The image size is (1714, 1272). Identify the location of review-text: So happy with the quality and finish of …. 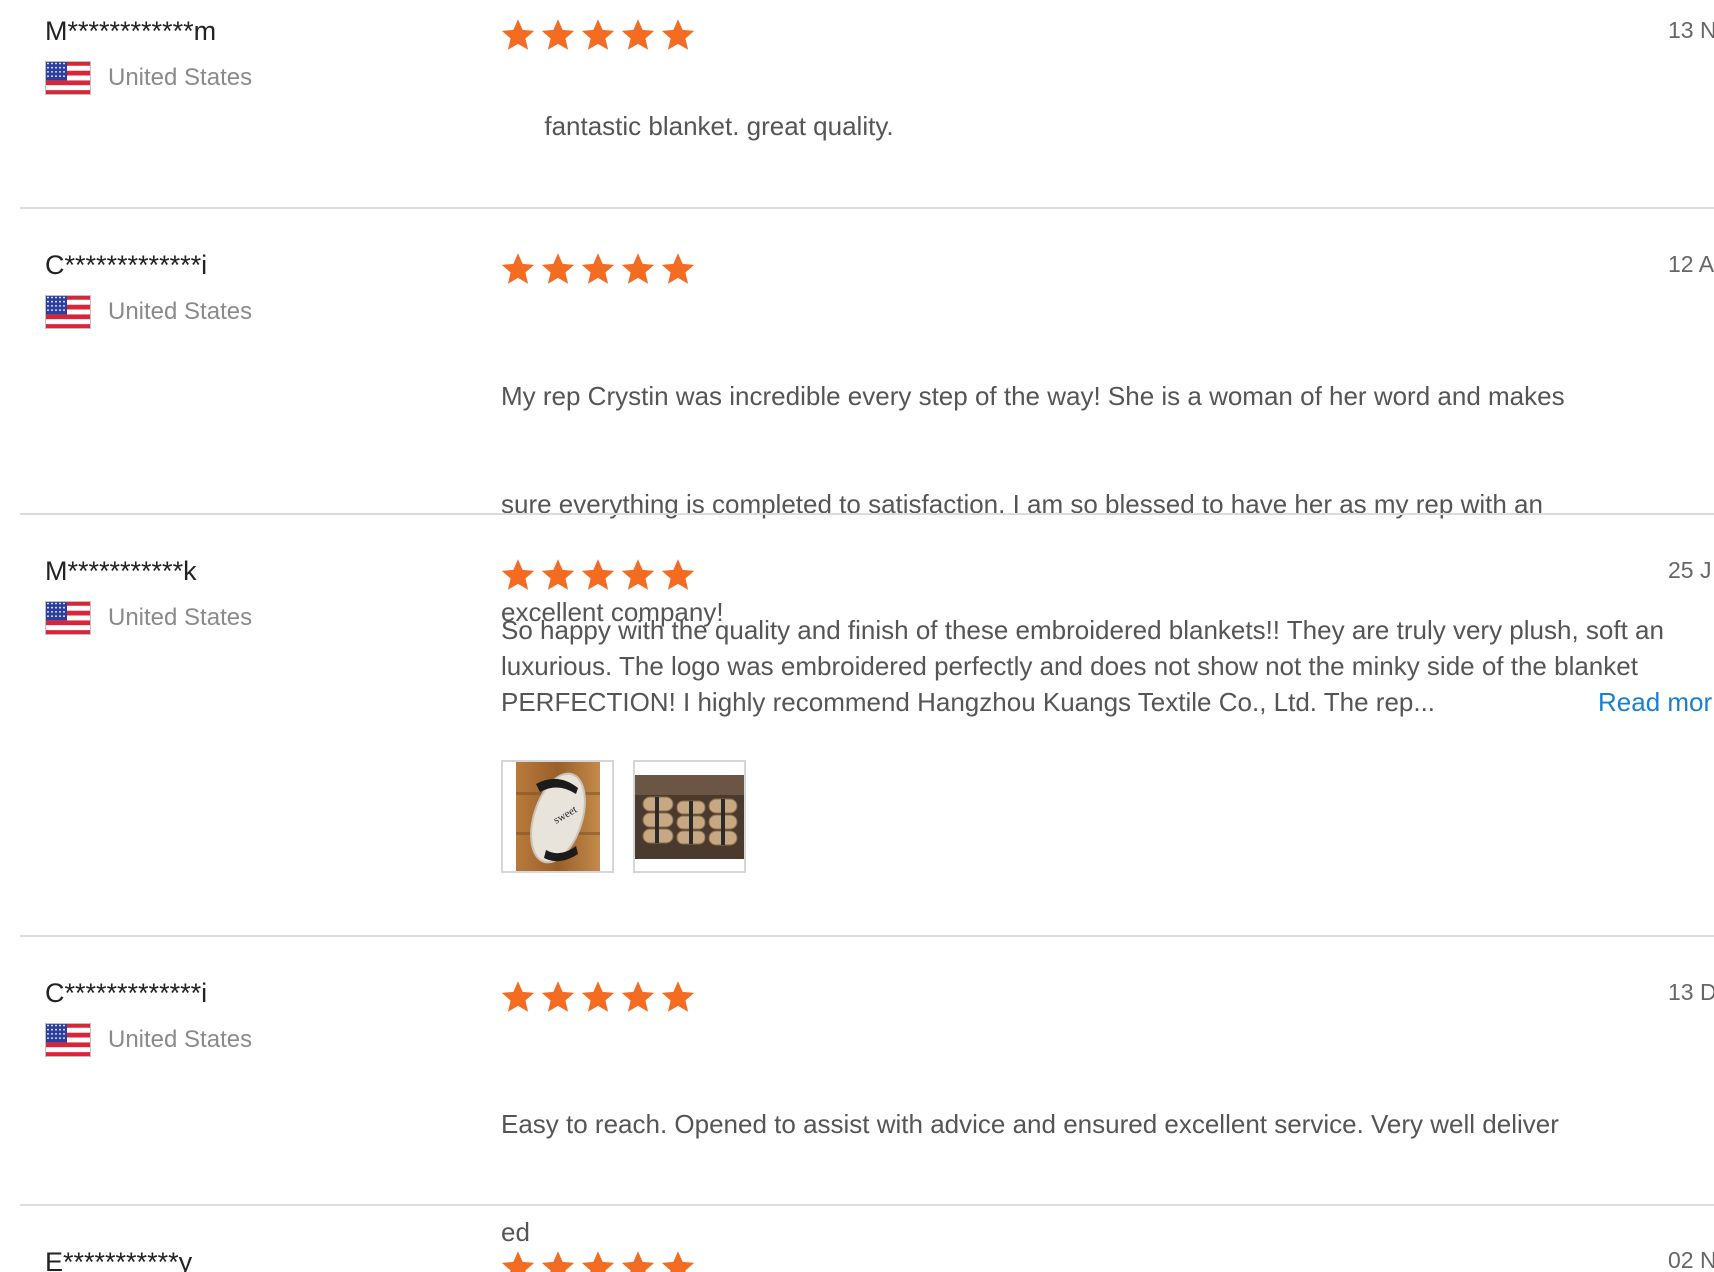
(1107, 666).